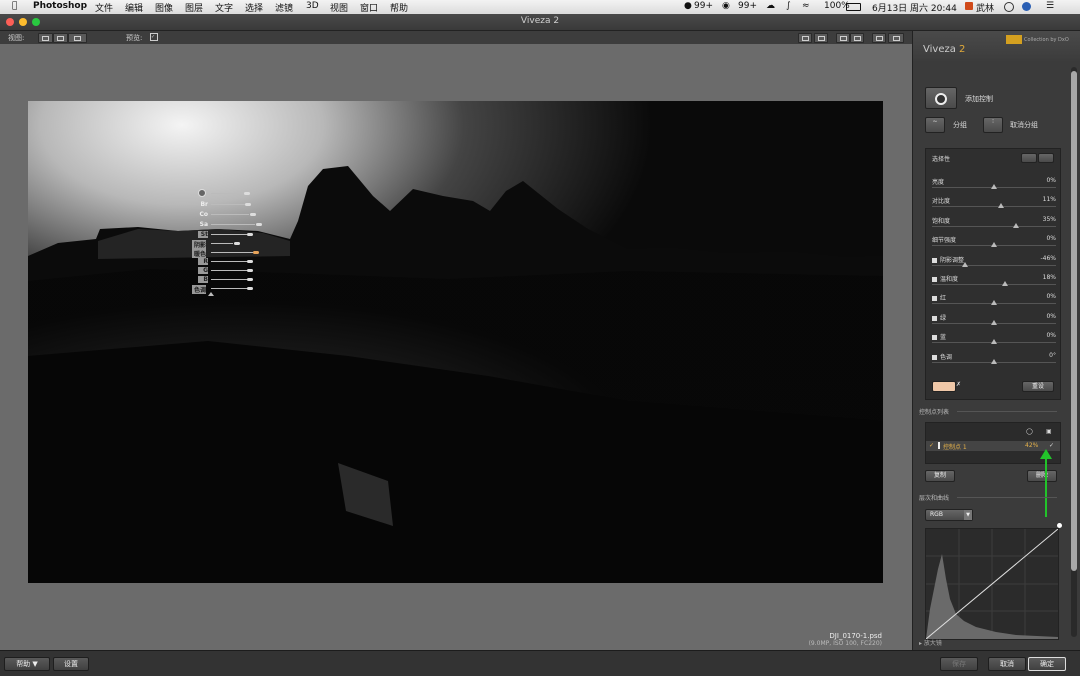 The height and width of the screenshot is (676, 1080). I want to click on cp-knob-co, so click(253, 214).